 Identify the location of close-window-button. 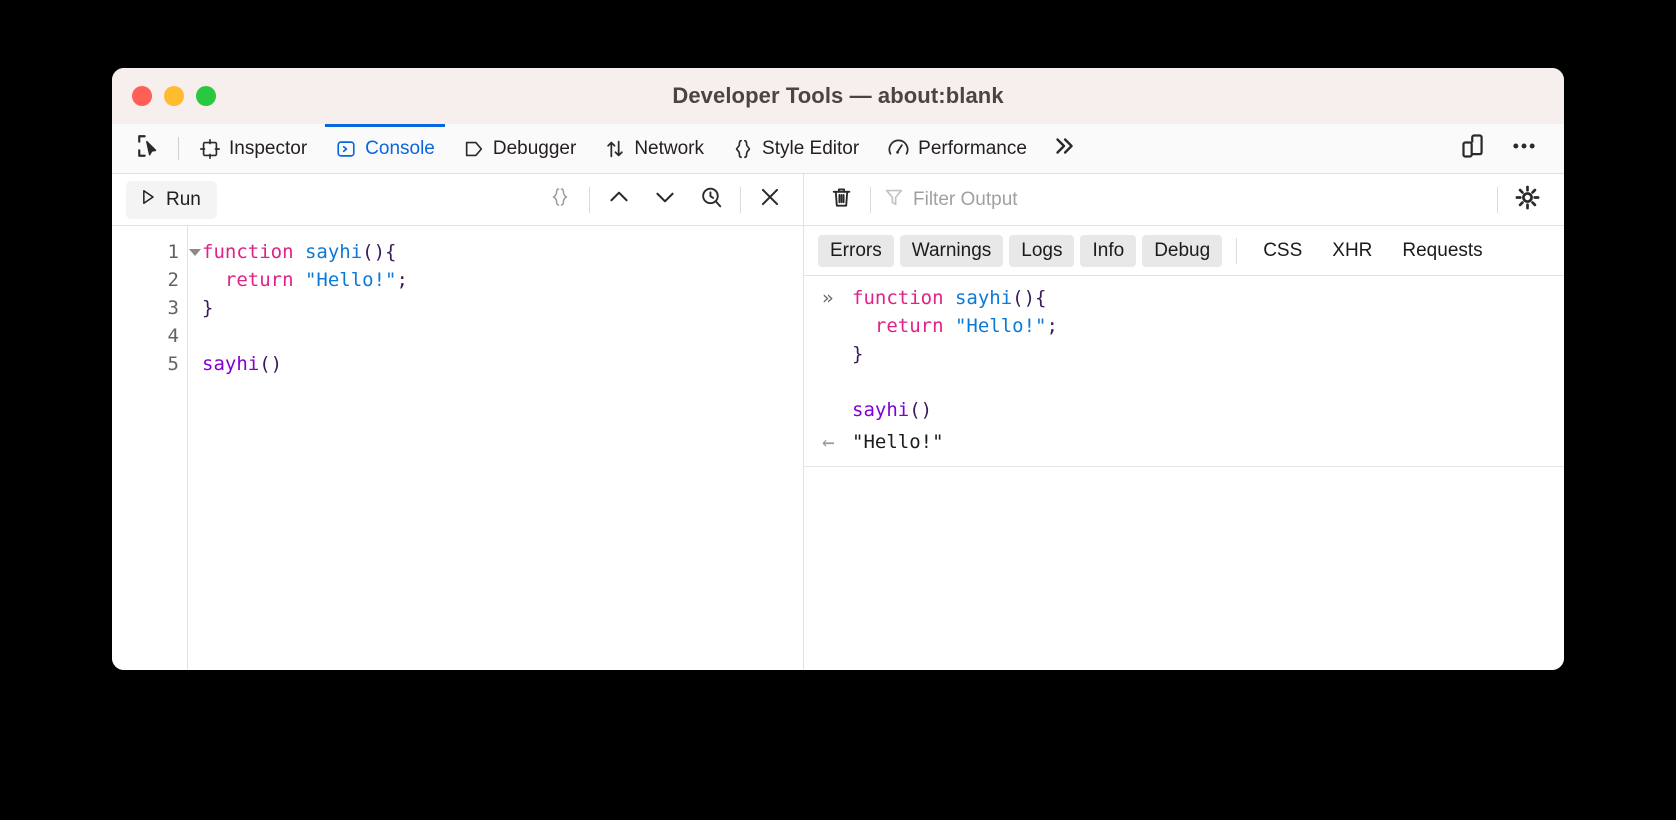
(142, 96).